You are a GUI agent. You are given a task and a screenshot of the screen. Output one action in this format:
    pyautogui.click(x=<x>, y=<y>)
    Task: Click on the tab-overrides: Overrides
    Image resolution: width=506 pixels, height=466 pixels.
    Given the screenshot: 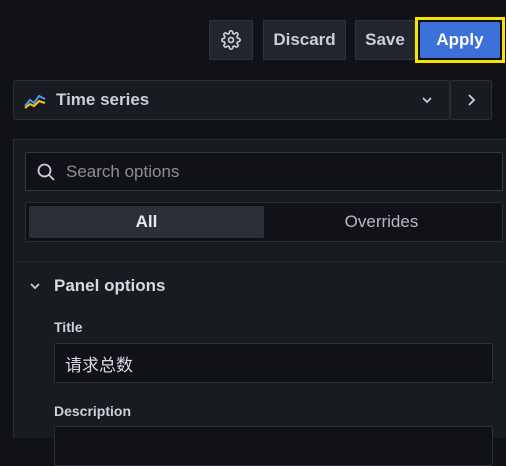 What is the action you would take?
    pyautogui.click(x=381, y=222)
    